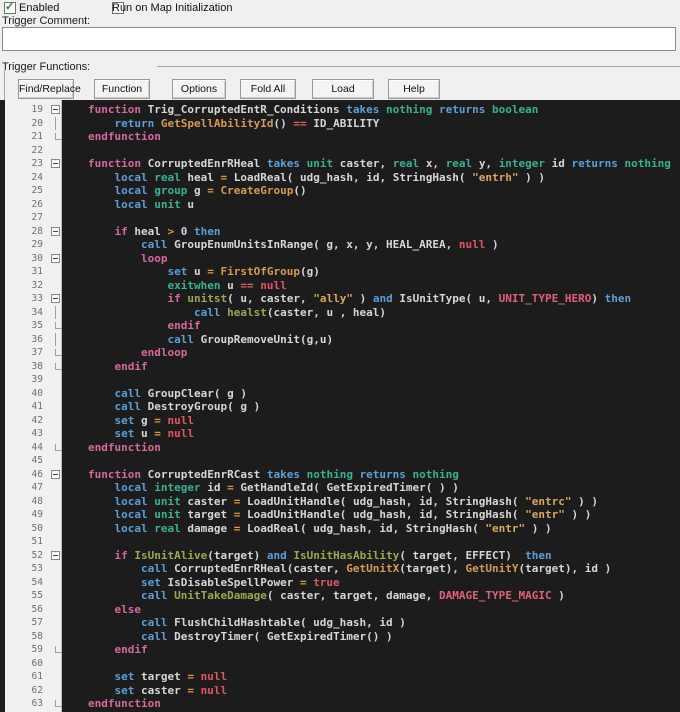  What do you see at coordinates (286, 163) in the screenshot?
I see `code-token-kw2: takes` at bounding box center [286, 163].